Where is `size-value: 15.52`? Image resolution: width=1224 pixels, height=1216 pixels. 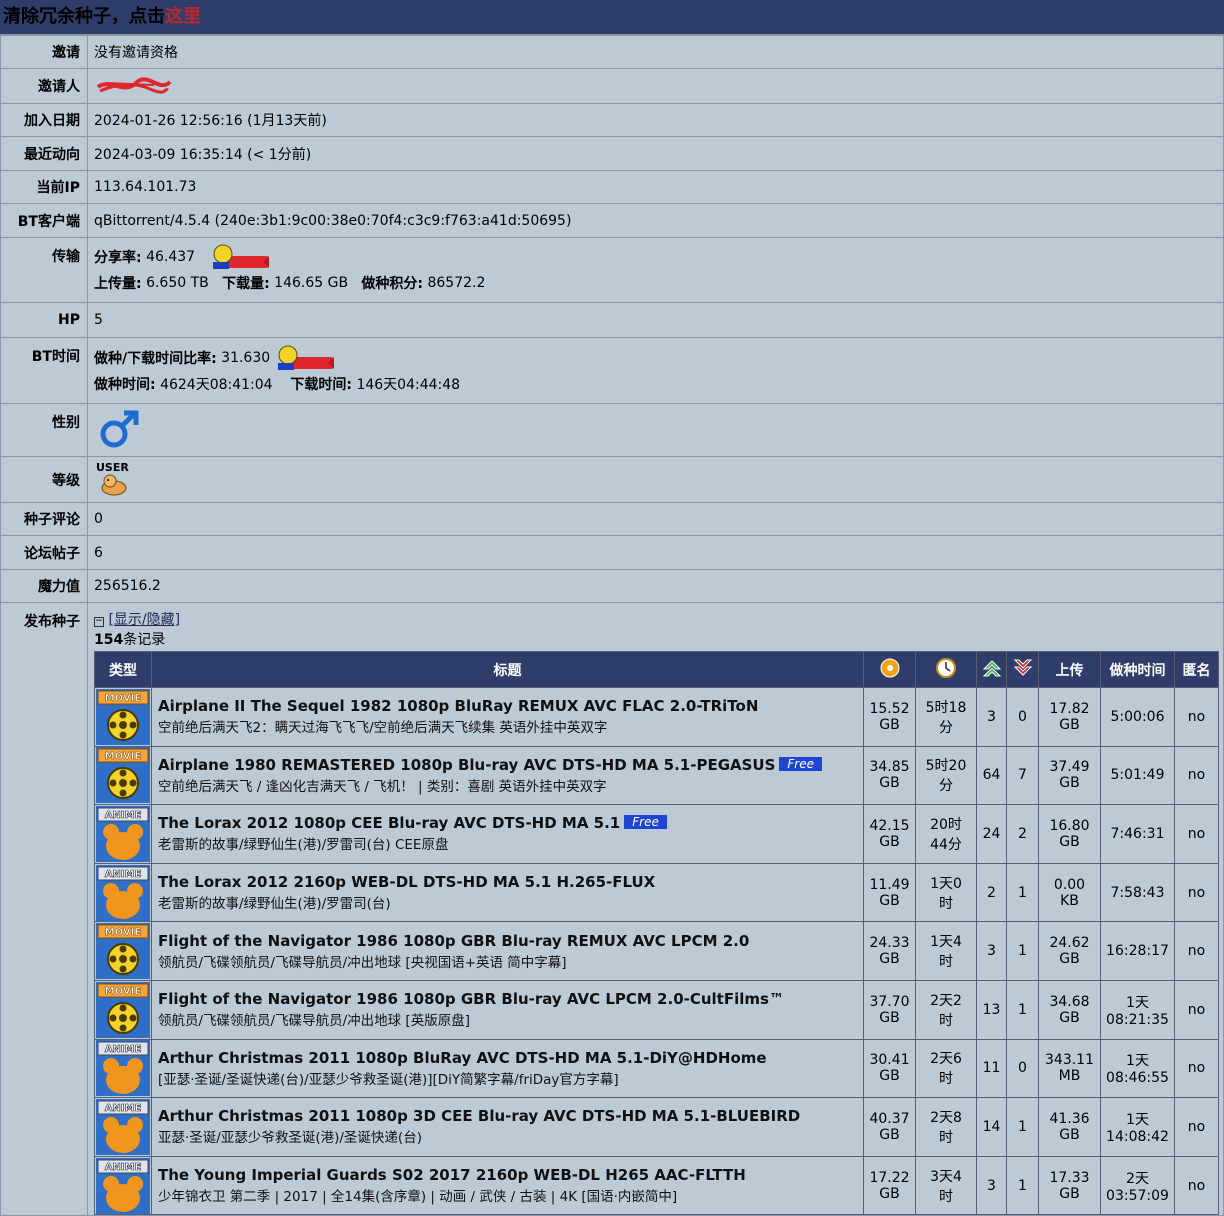
size-value: 15.52 is located at coordinates (889, 708).